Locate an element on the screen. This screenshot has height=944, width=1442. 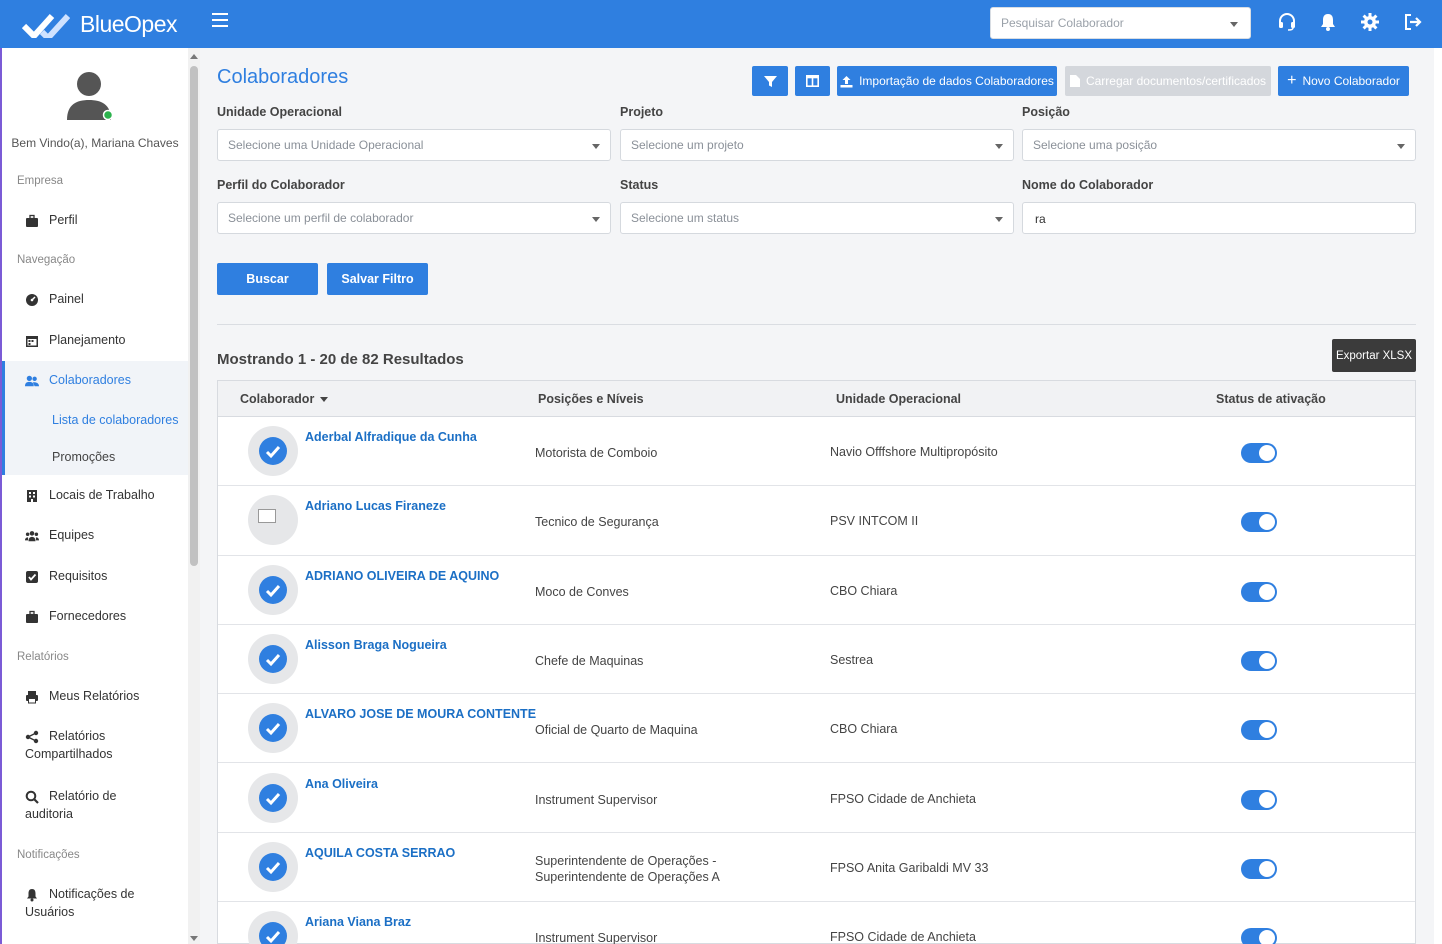
sidebar-item-label: Equipes is located at coordinates (72, 535).